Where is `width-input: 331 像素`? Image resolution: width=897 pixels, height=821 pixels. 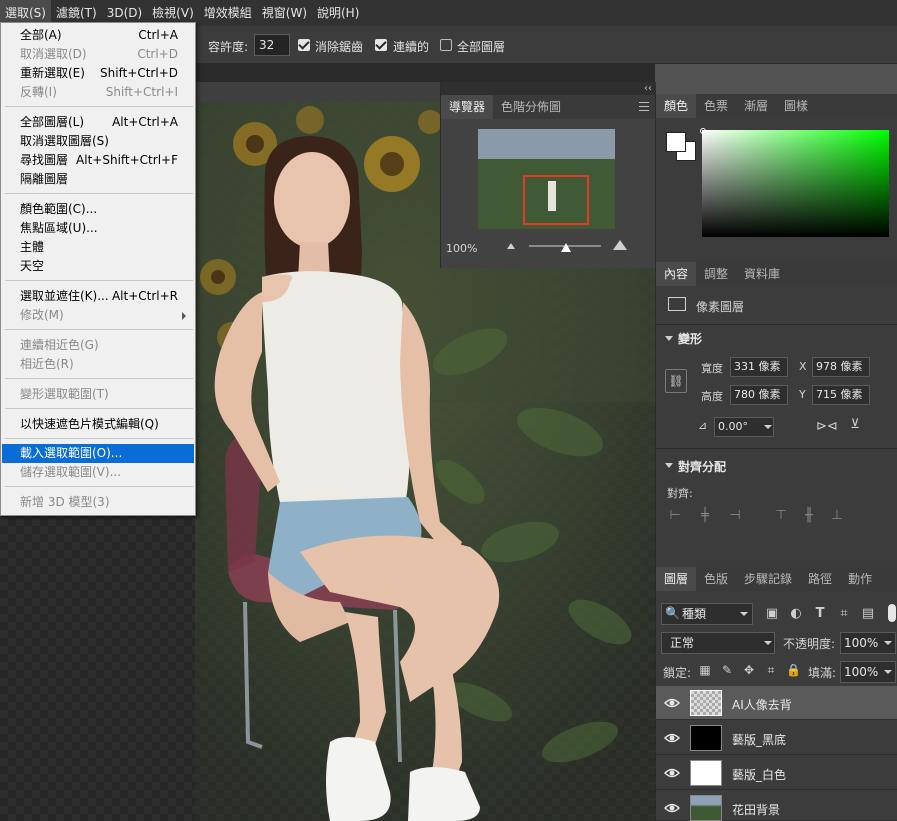
width-input: 331 像素 is located at coordinates (759, 367).